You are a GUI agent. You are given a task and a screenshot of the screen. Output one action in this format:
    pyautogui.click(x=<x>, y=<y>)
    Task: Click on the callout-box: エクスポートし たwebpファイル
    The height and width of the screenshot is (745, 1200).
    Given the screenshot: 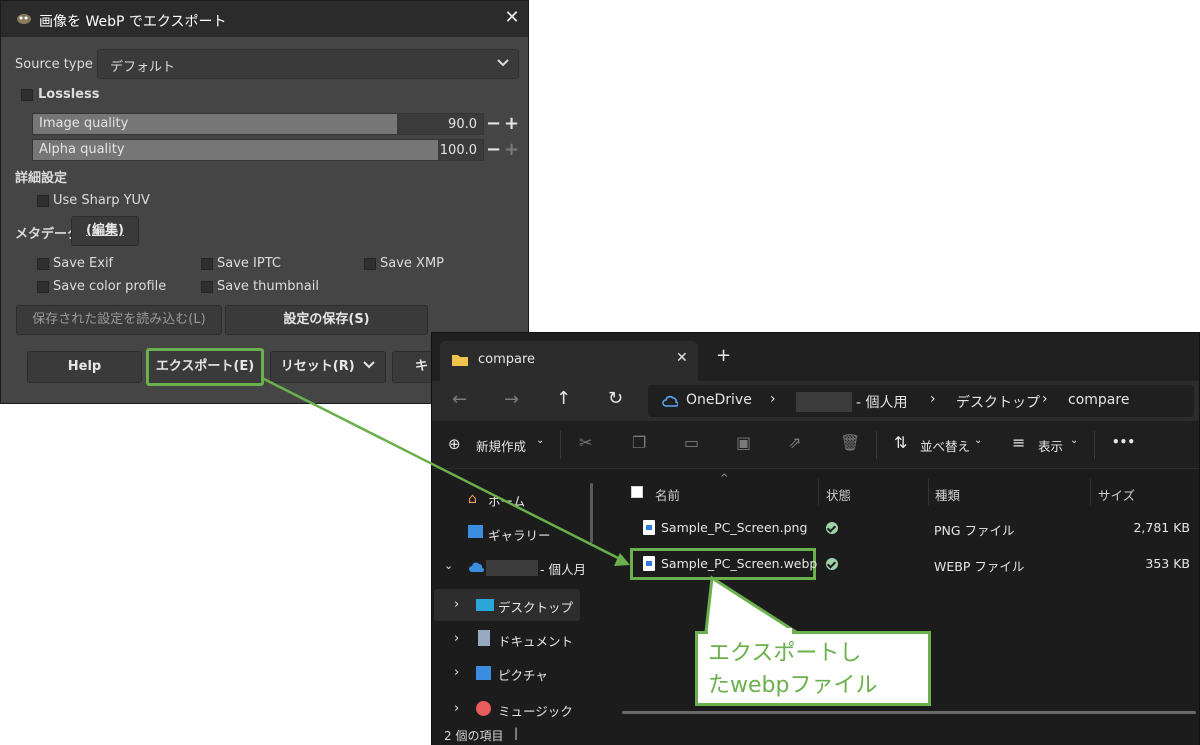 What is the action you would take?
    pyautogui.click(x=813, y=668)
    